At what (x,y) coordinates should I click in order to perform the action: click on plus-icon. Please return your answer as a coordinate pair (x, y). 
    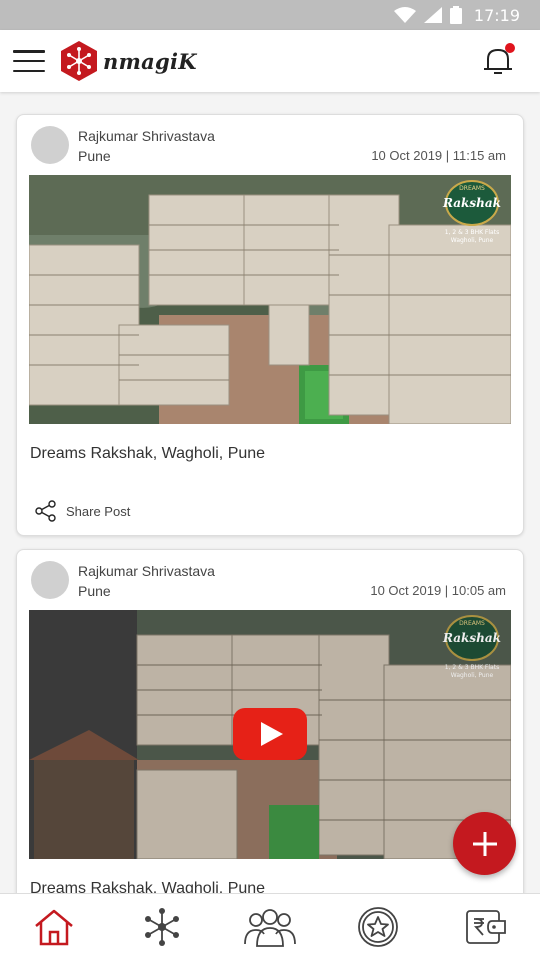
    Looking at the image, I should click on (484, 843).